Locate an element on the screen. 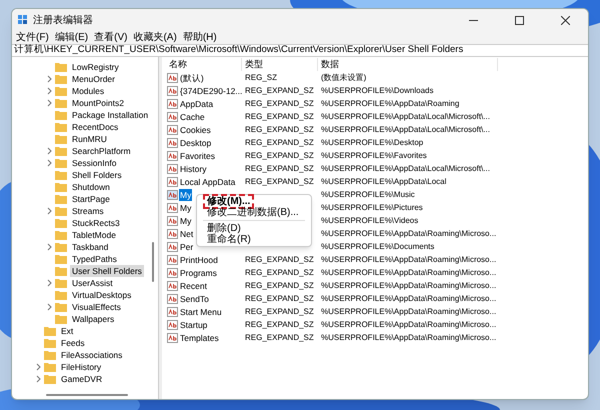 This screenshot has height=410, width=600. value-name: History is located at coordinates (193, 168).